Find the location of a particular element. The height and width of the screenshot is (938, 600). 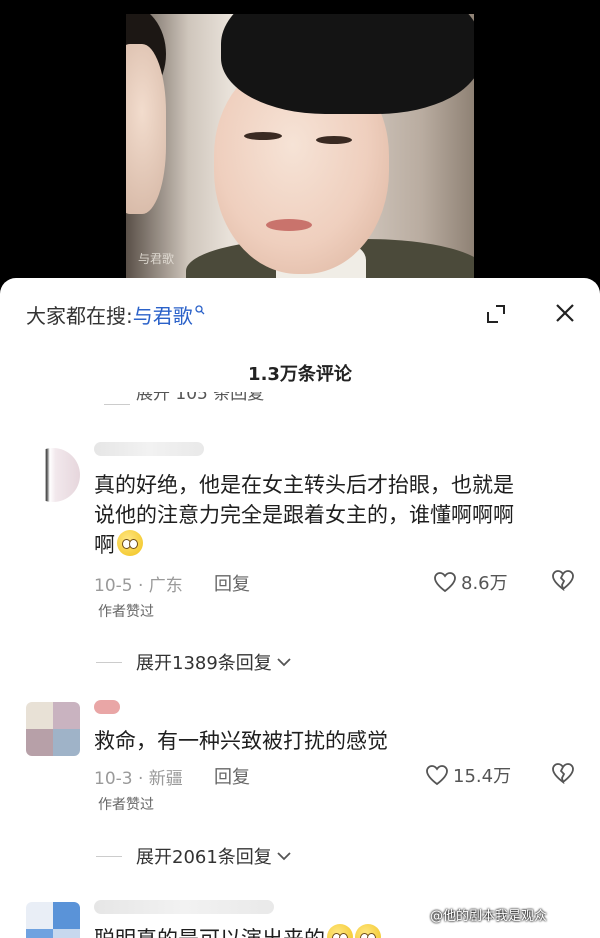

like-button: 8.6万 is located at coordinates (470, 582).